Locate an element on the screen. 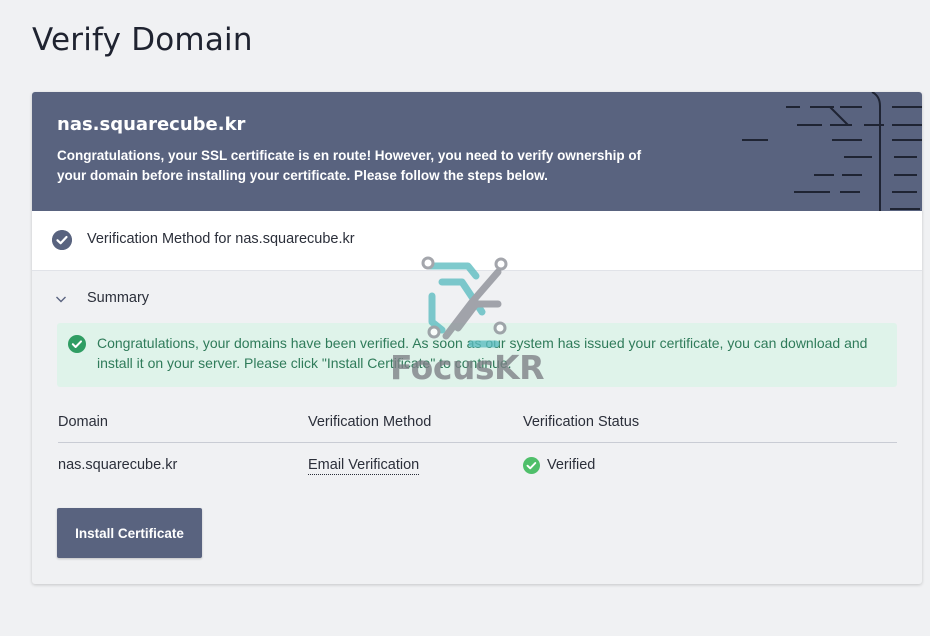  table-header-method: Verification Method is located at coordinates (370, 422).